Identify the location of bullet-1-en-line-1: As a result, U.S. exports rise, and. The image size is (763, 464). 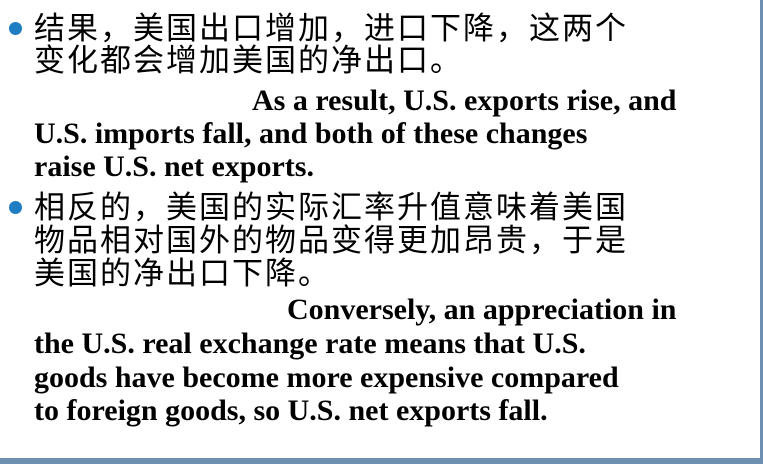
(464, 100).